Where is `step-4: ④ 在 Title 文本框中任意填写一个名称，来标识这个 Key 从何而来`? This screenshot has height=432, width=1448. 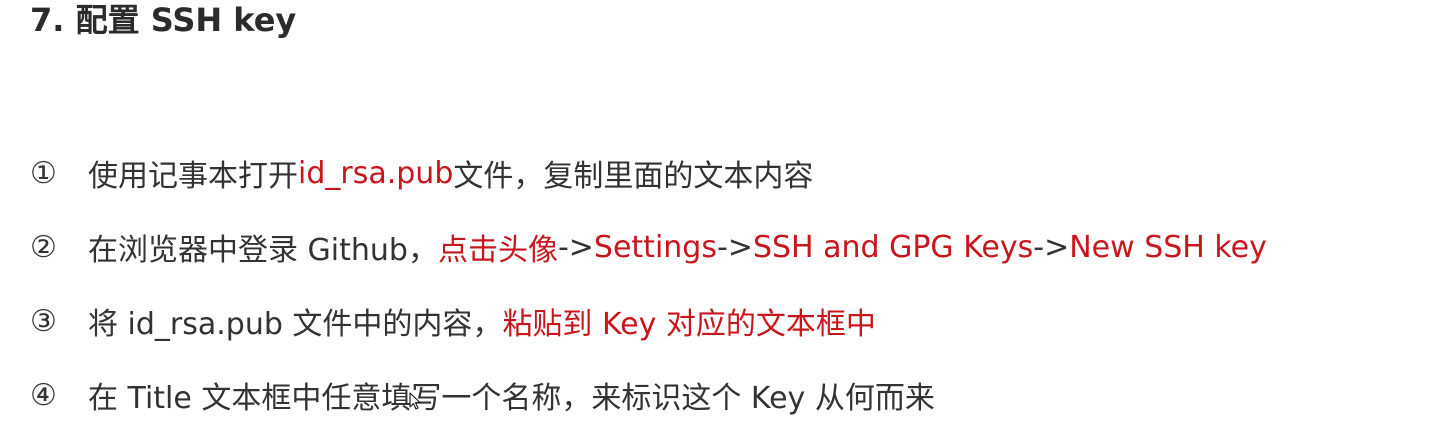 step-4: ④ 在 Title 文本框中任意填写一个名称，来标识这个 Key 从何而来 is located at coordinates (648, 395).